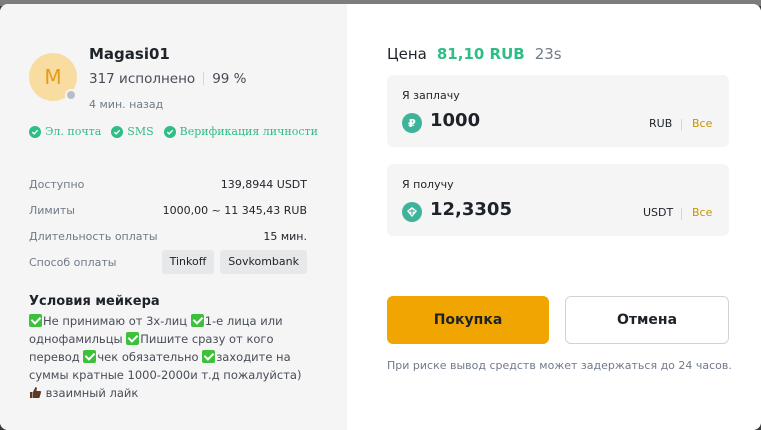 The image size is (761, 430). What do you see at coordinates (548, 54) in the screenshot?
I see `price-refresh-timer: 23s` at bounding box center [548, 54].